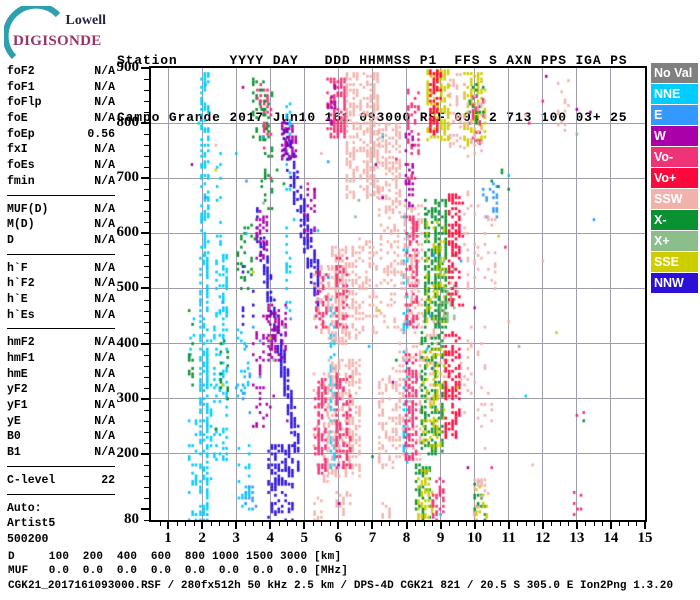 The height and width of the screenshot is (600, 700). Describe the element at coordinates (21, 315) in the screenshot. I see `param-label: h`Es` at that location.